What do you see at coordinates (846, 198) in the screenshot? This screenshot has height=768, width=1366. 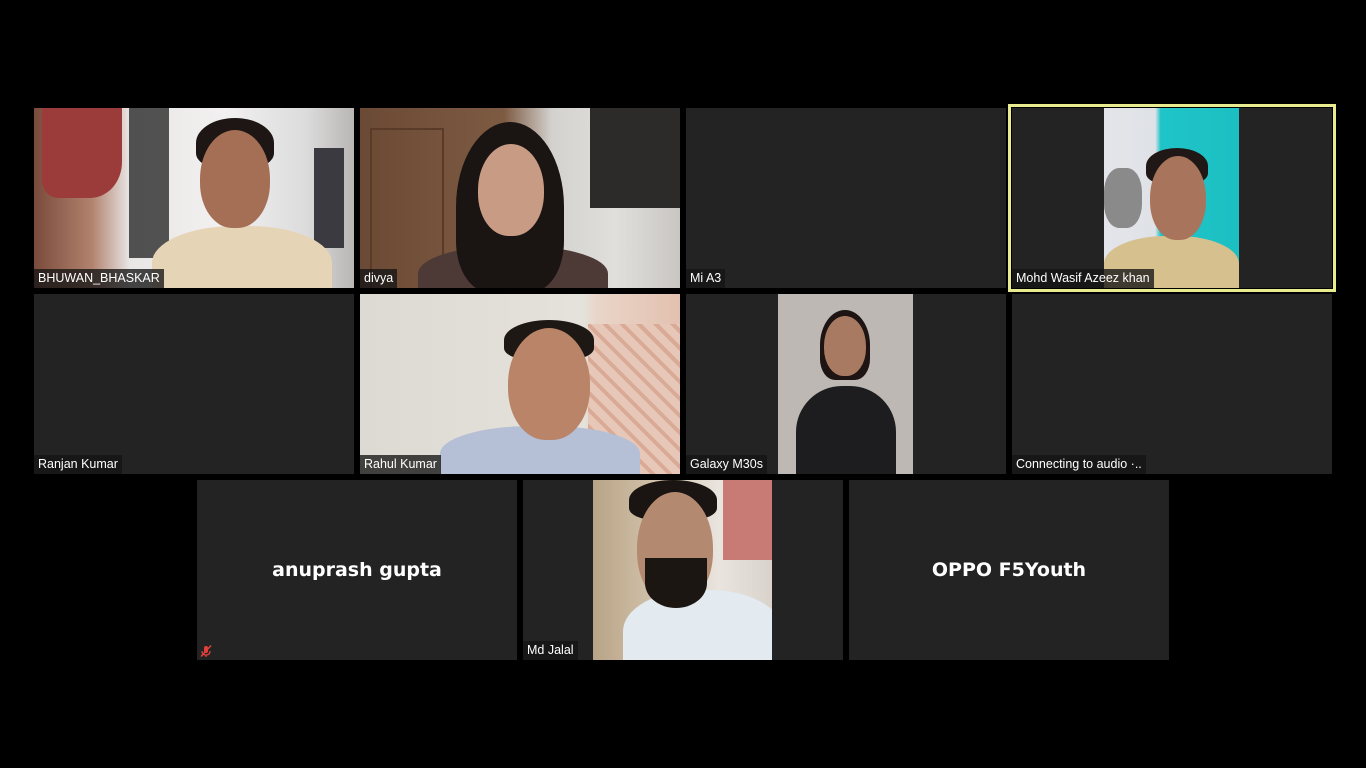 I see `participant-tile-mi-a3: Mi A3` at bounding box center [846, 198].